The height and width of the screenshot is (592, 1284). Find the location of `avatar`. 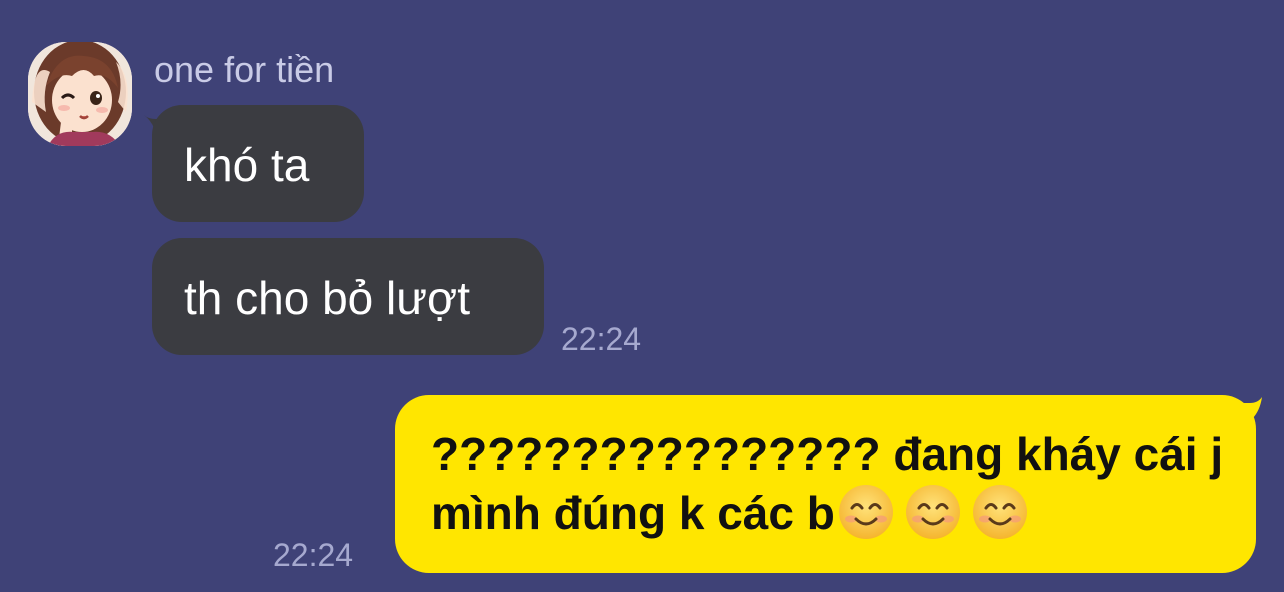

avatar is located at coordinates (80, 94).